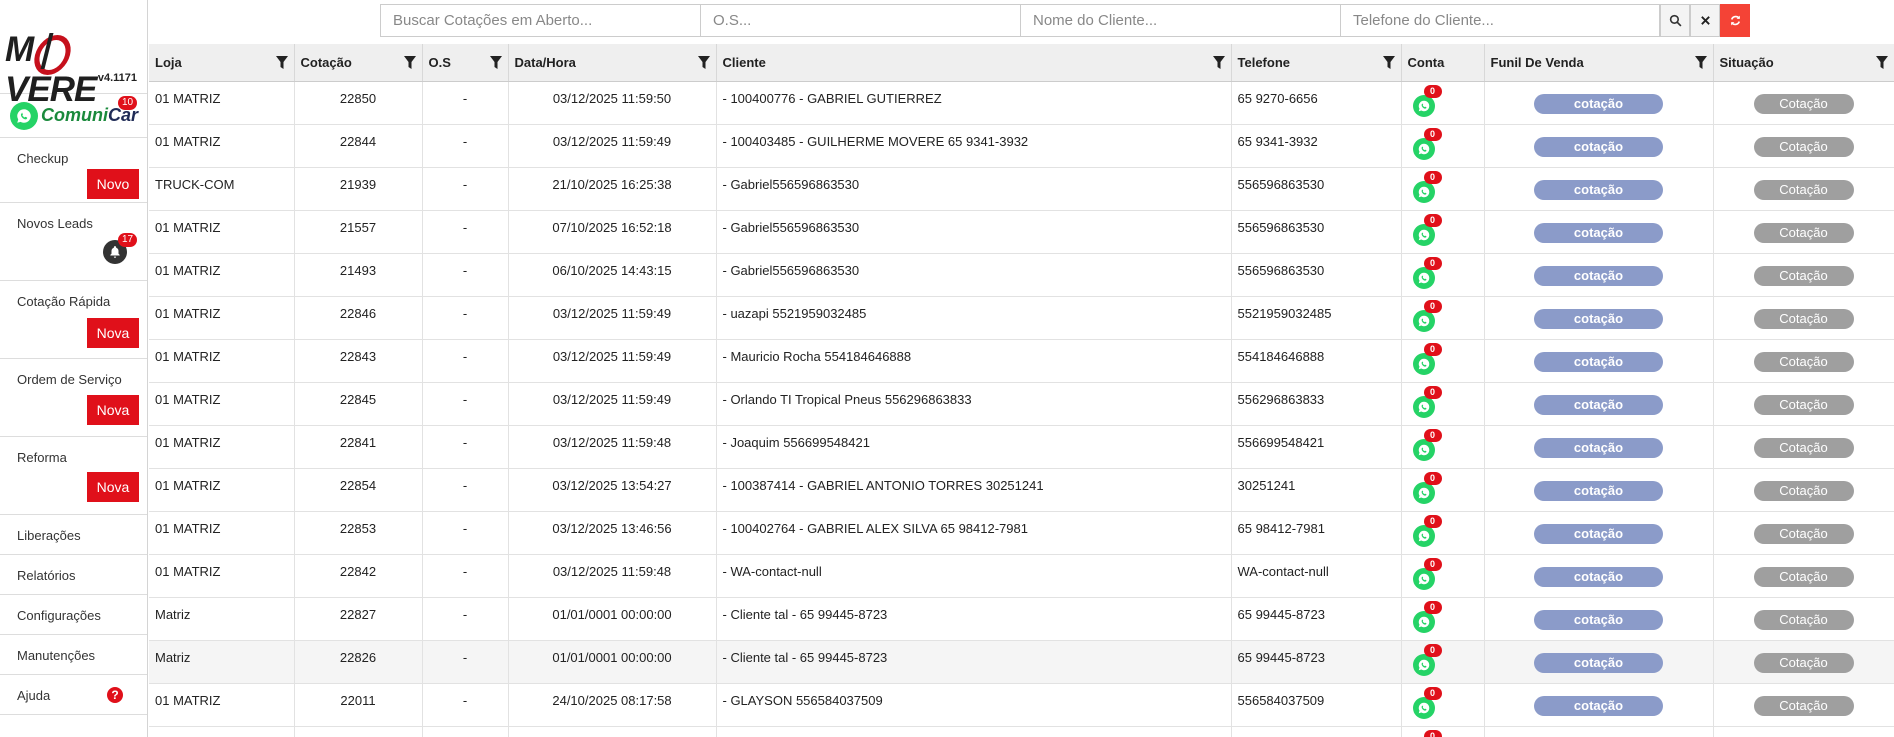 Image resolution: width=1894 pixels, height=737 pixels. I want to click on checkup-new-button: Novo, so click(113, 184).